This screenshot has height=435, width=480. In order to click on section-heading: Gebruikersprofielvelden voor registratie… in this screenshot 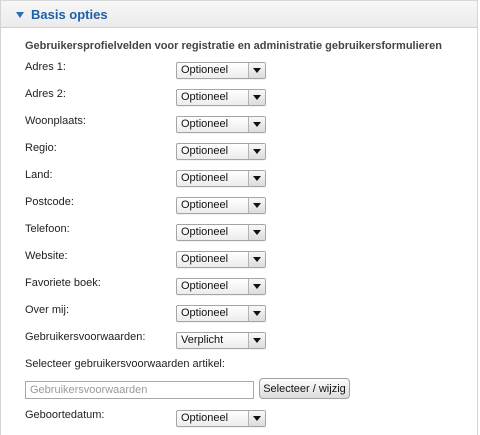, I will do `click(233, 46)`.